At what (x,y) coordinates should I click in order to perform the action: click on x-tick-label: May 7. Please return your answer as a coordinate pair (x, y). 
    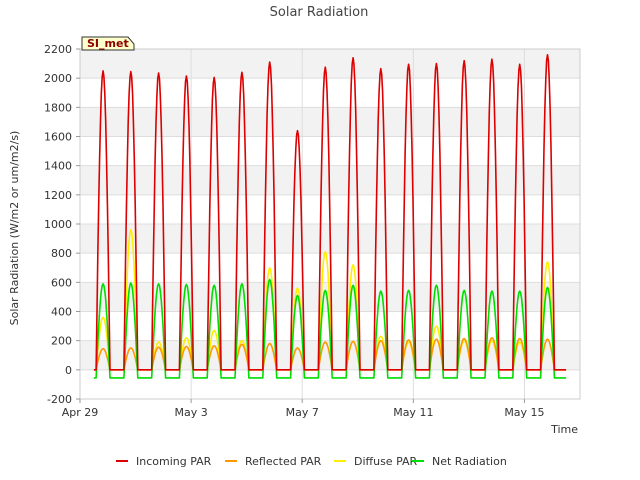
    Looking at the image, I should click on (302, 412).